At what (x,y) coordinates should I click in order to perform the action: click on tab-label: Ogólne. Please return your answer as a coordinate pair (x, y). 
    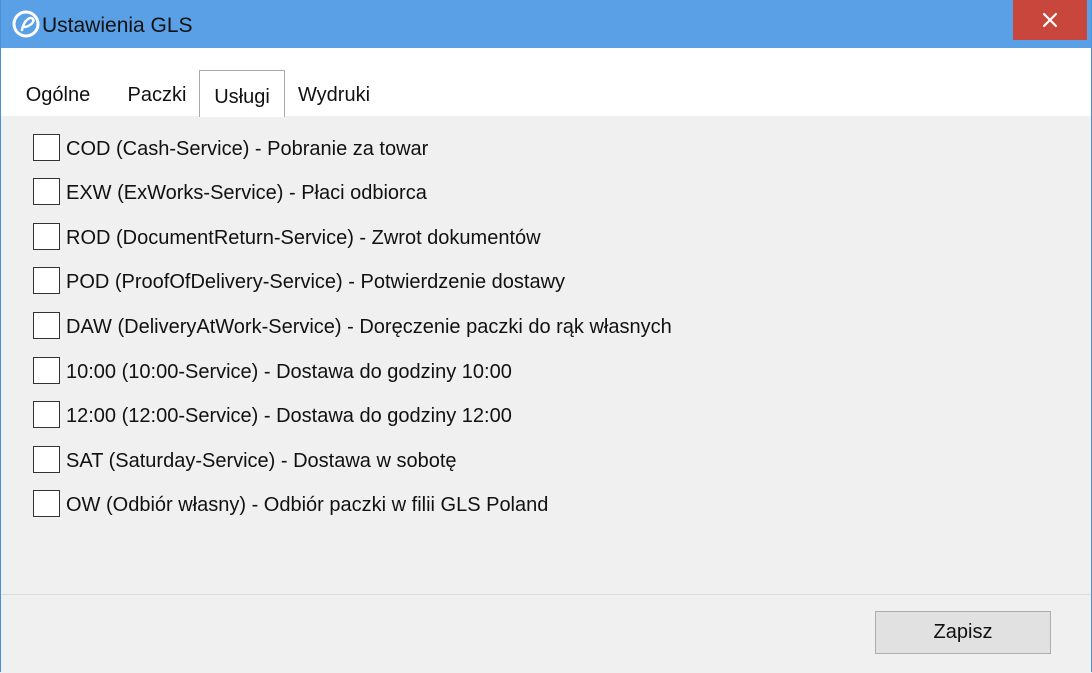
    Looking at the image, I should click on (58, 95).